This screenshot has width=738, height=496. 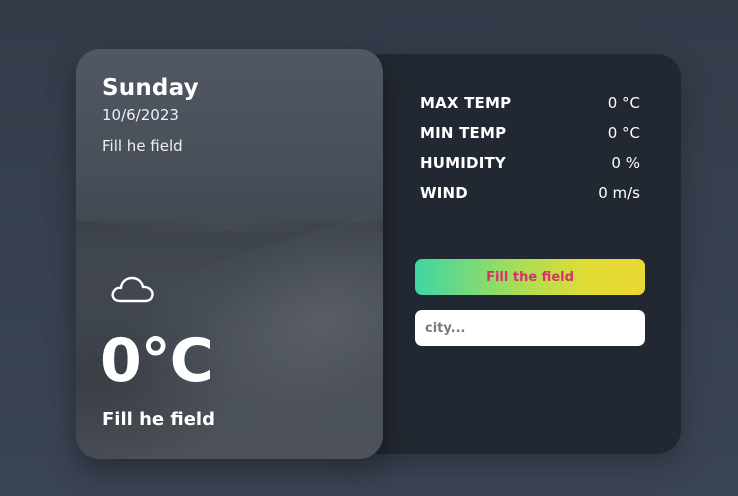 What do you see at coordinates (157, 361) in the screenshot?
I see `temperature-value: 0°C` at bounding box center [157, 361].